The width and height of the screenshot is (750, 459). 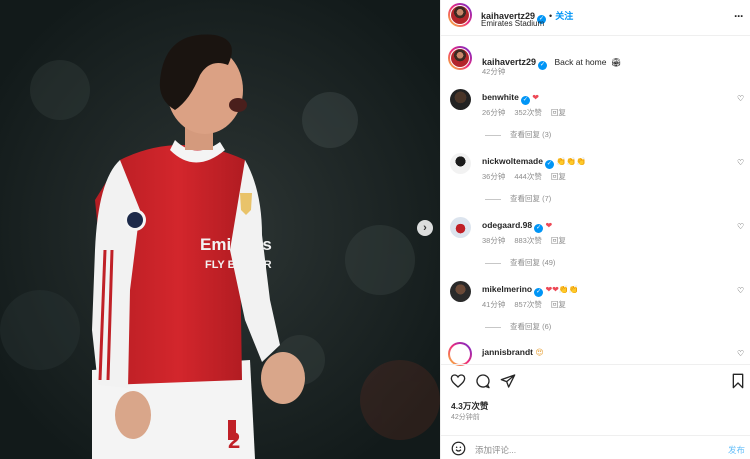 What do you see at coordinates (580, 62) in the screenshot?
I see `caption-text: Back at home` at bounding box center [580, 62].